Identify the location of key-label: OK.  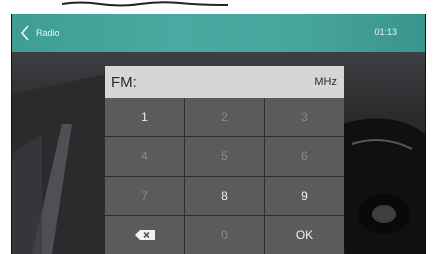
(304, 234).